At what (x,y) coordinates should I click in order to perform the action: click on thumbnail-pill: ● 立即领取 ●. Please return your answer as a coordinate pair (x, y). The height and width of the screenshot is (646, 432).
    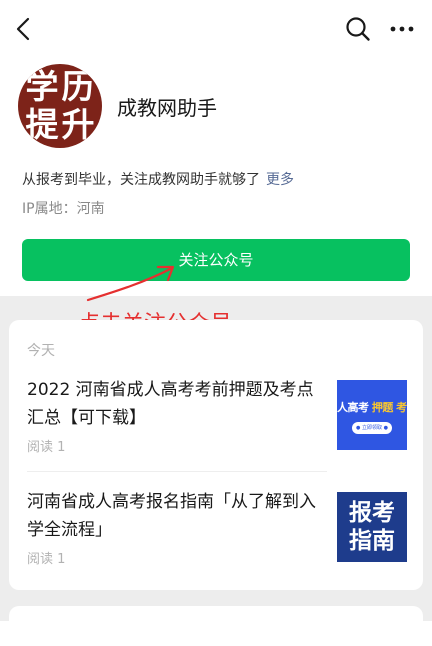
    Looking at the image, I should click on (372, 428).